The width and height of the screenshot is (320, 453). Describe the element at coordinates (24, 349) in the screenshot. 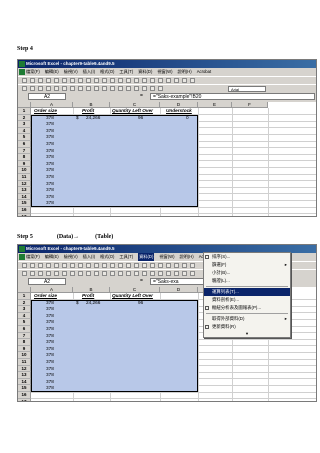

I see `row-header: 9` at that location.